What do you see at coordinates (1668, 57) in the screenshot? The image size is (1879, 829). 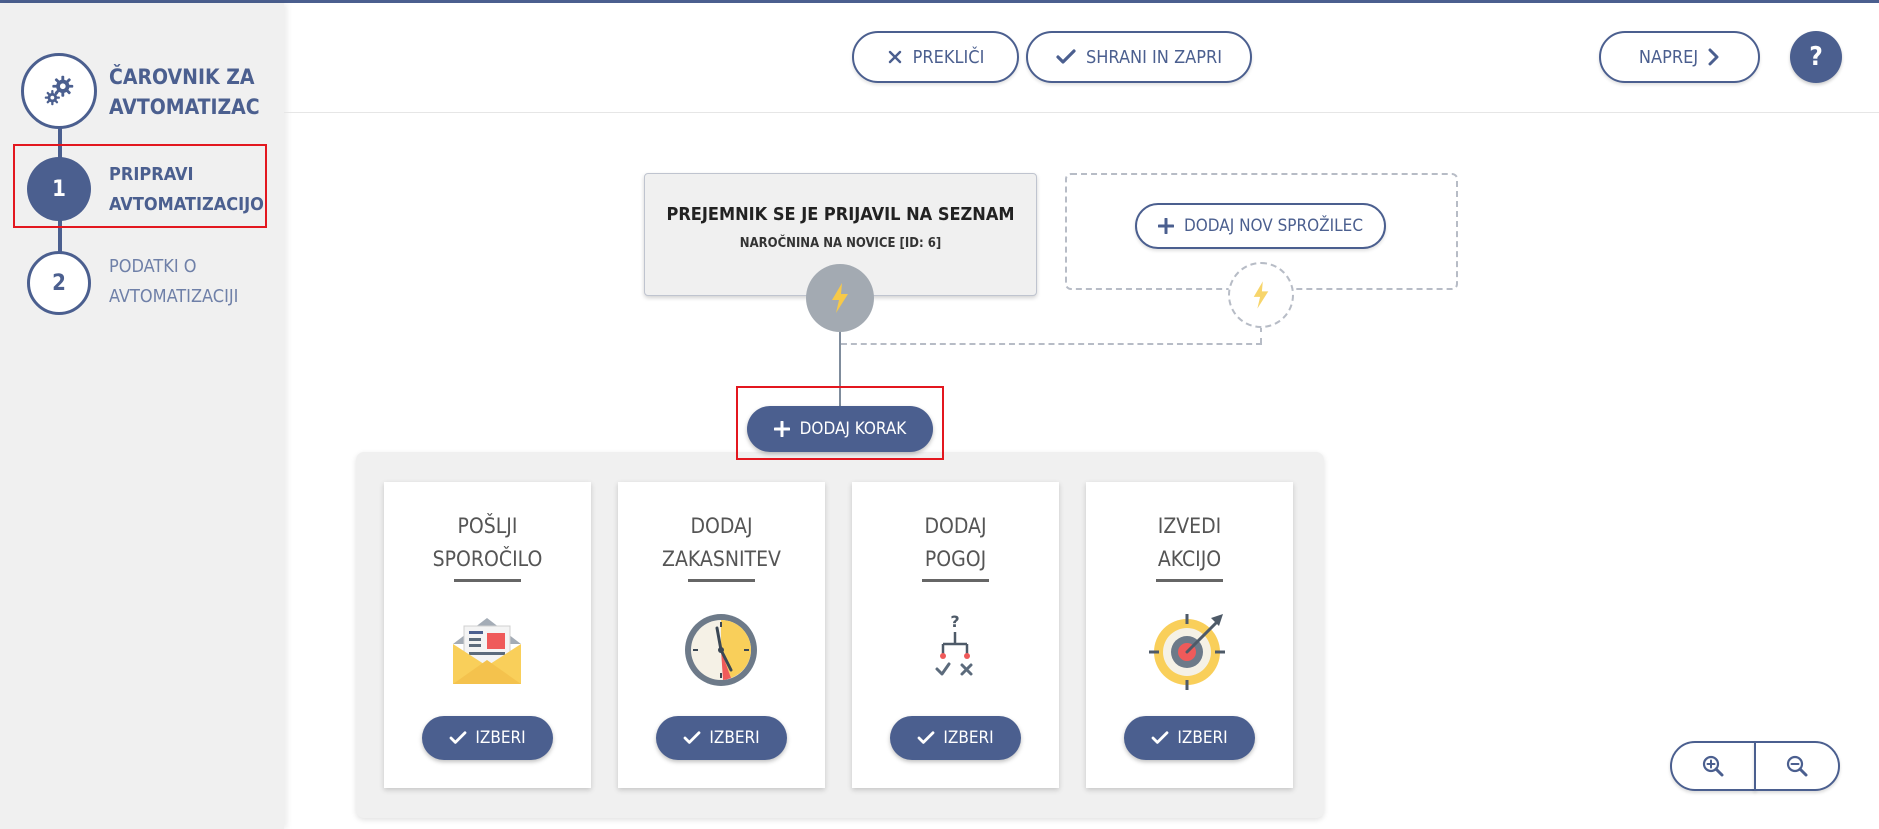 I see `next-button-label: NAPREJ` at bounding box center [1668, 57].